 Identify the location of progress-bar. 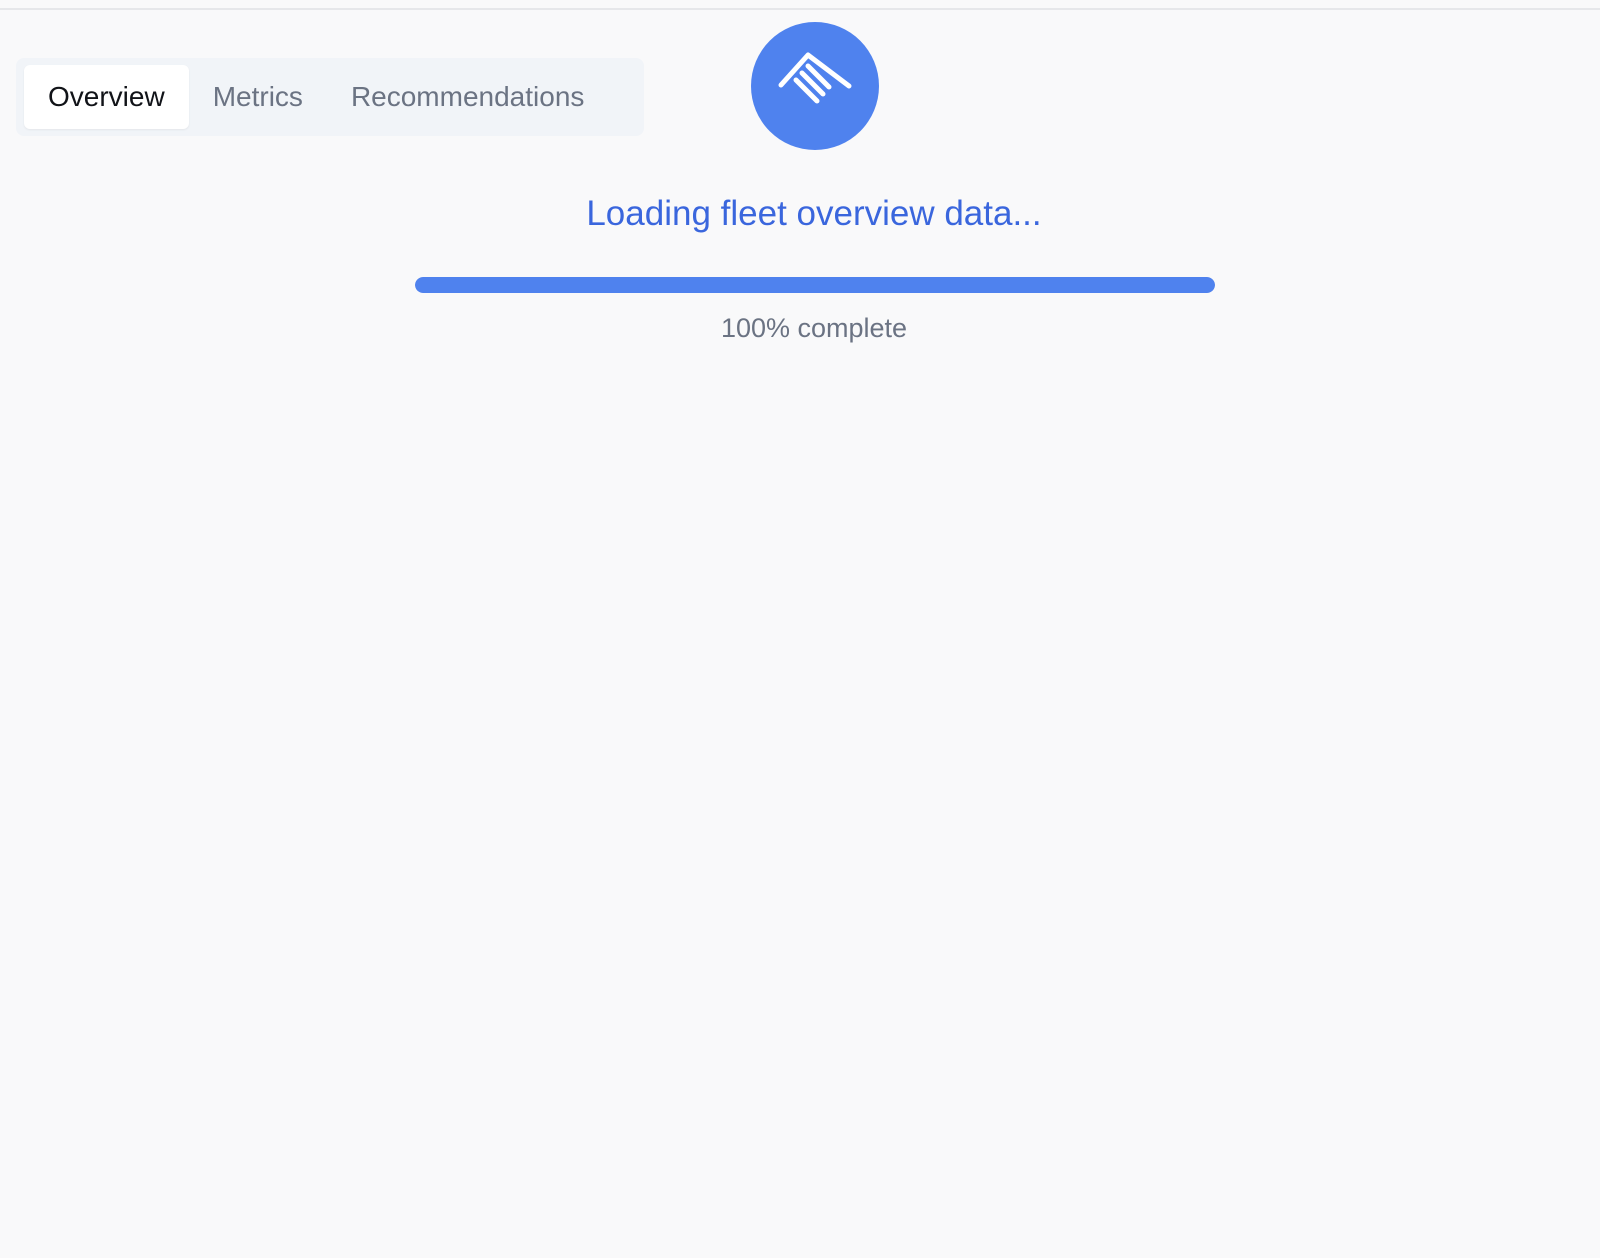
(815, 285).